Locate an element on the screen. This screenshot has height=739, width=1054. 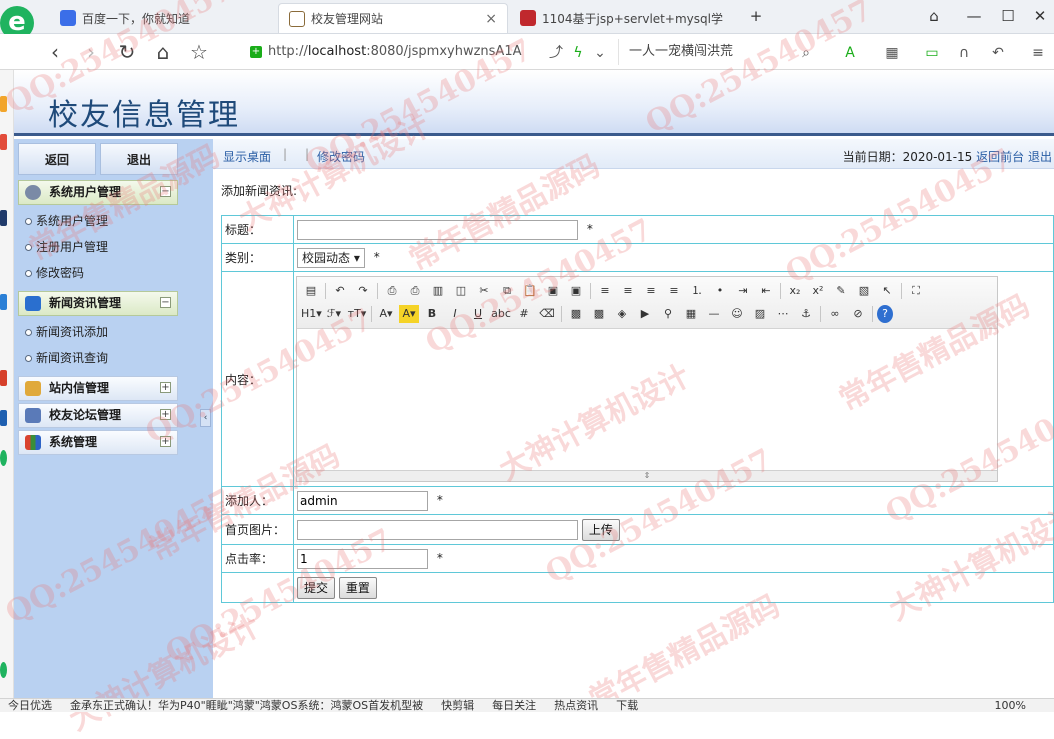
logout-button: 退出 is located at coordinates (139, 159).